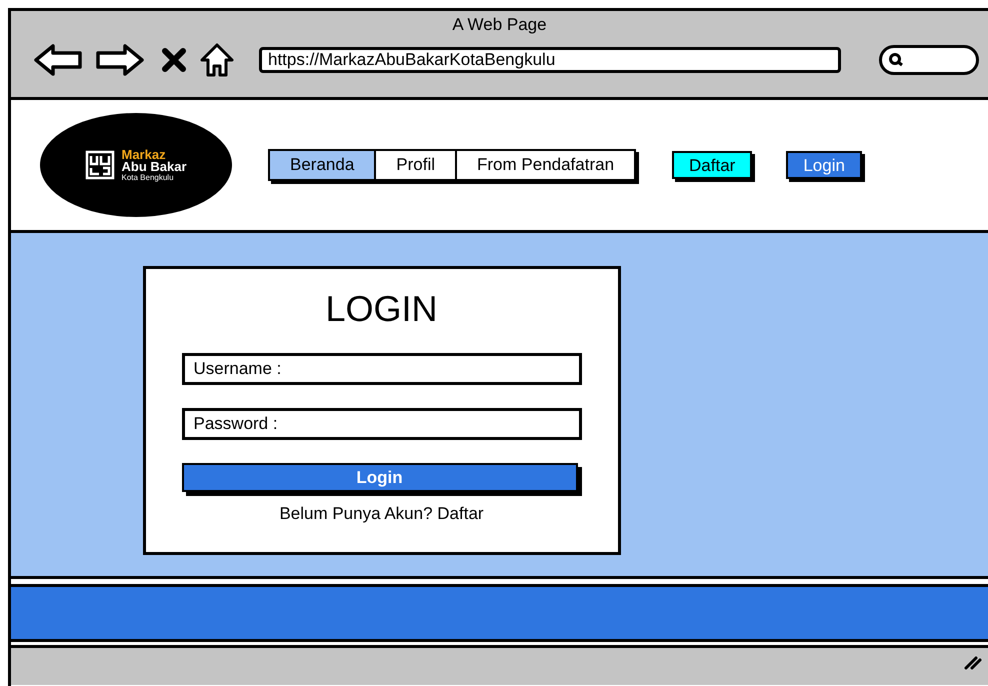 The width and height of the screenshot is (988, 686). Describe the element at coordinates (381, 514) in the screenshot. I see `register-prompt: Belum Punya Akun? Daftar` at that location.